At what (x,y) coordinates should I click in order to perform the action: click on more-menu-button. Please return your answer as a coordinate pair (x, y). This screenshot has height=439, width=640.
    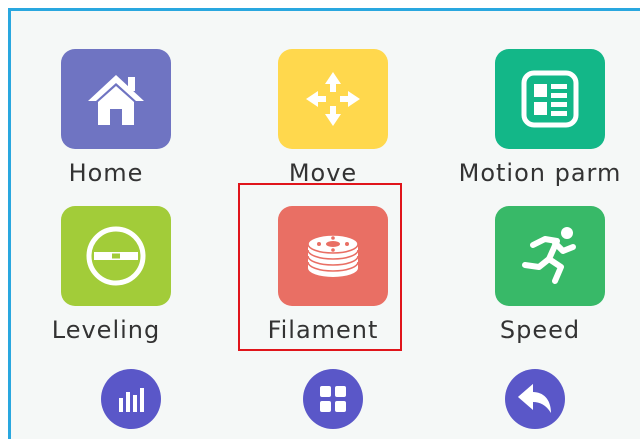
    Looking at the image, I should click on (333, 399).